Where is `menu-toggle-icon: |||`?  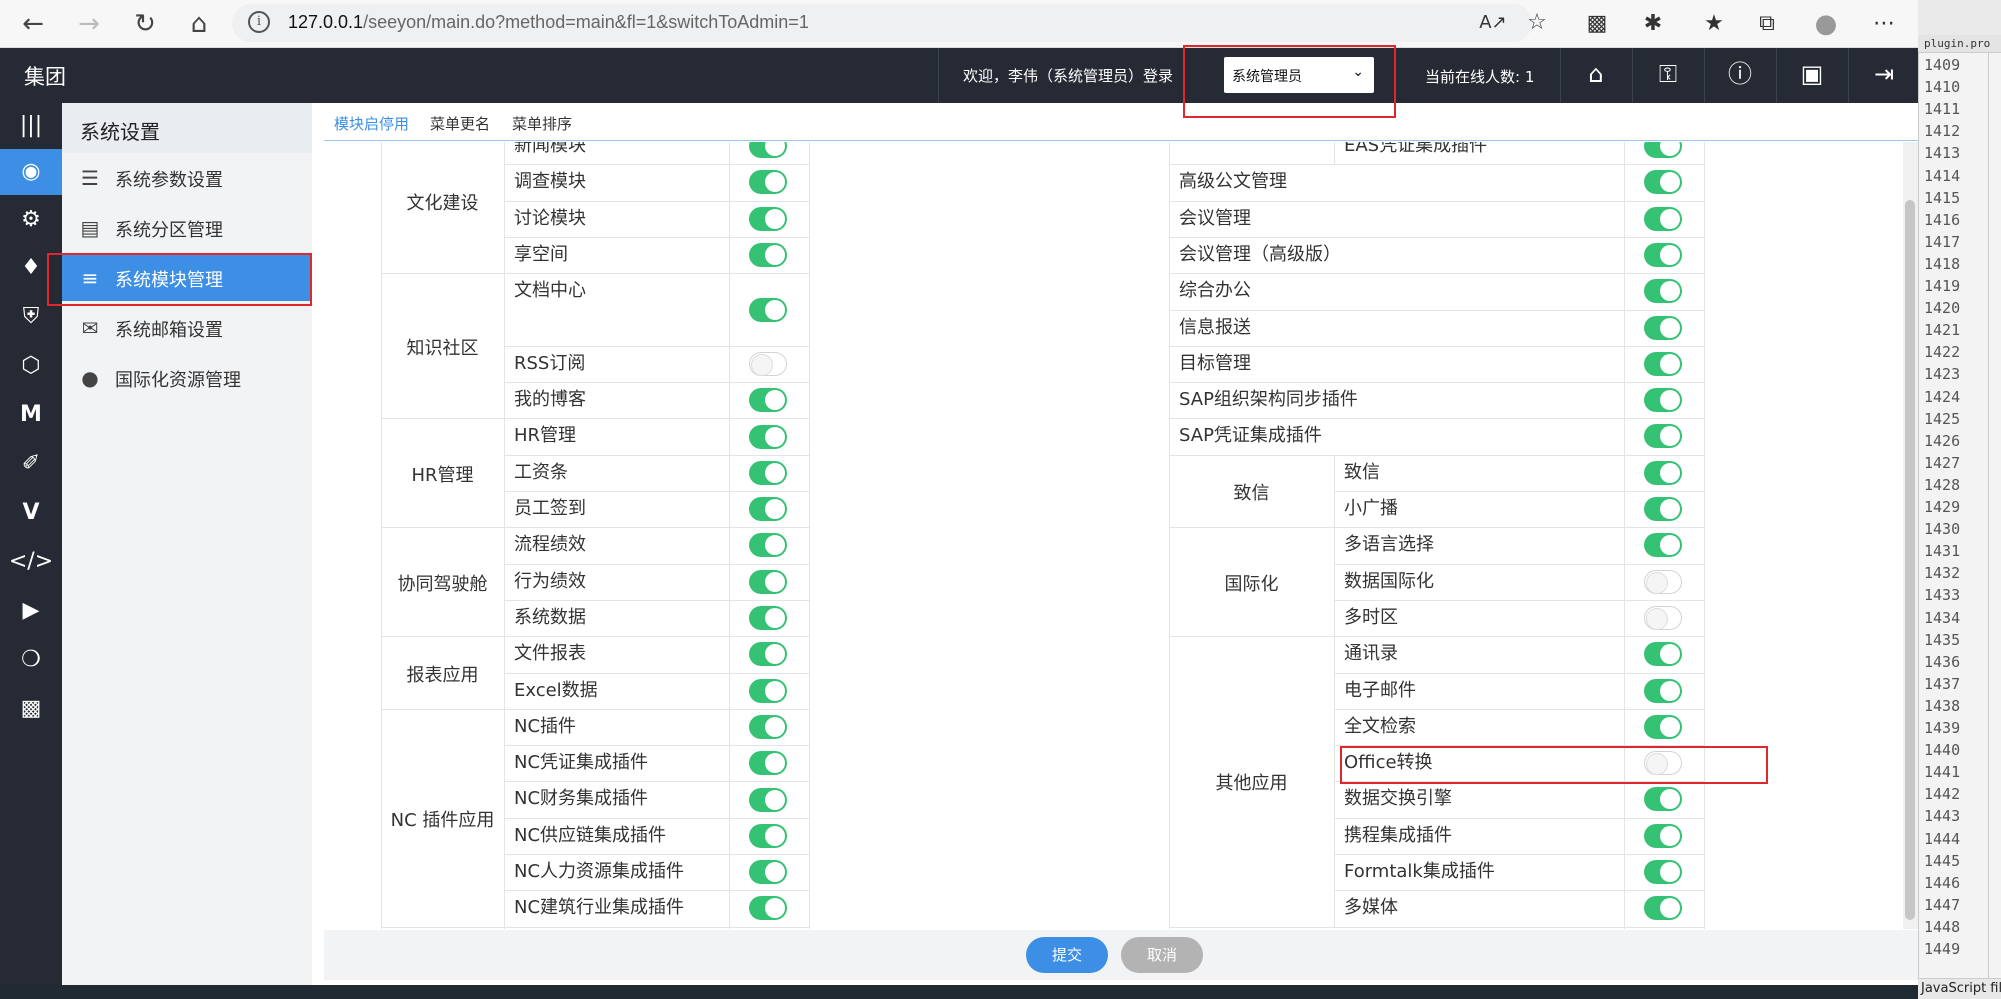 menu-toggle-icon: ||| is located at coordinates (31, 126).